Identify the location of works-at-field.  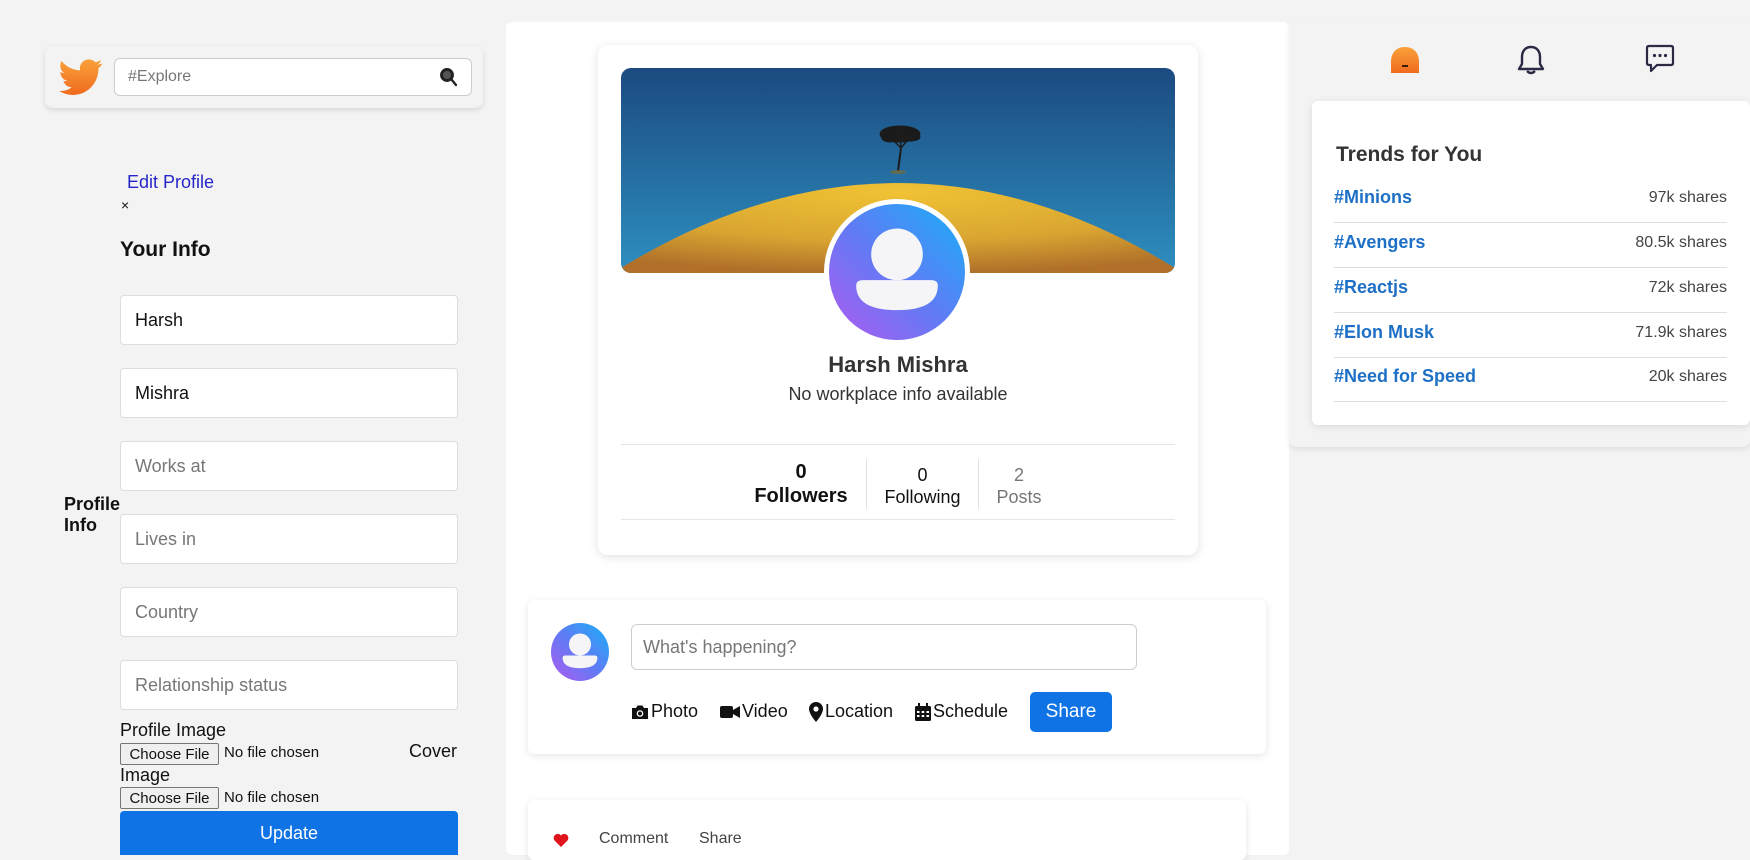
(289, 466).